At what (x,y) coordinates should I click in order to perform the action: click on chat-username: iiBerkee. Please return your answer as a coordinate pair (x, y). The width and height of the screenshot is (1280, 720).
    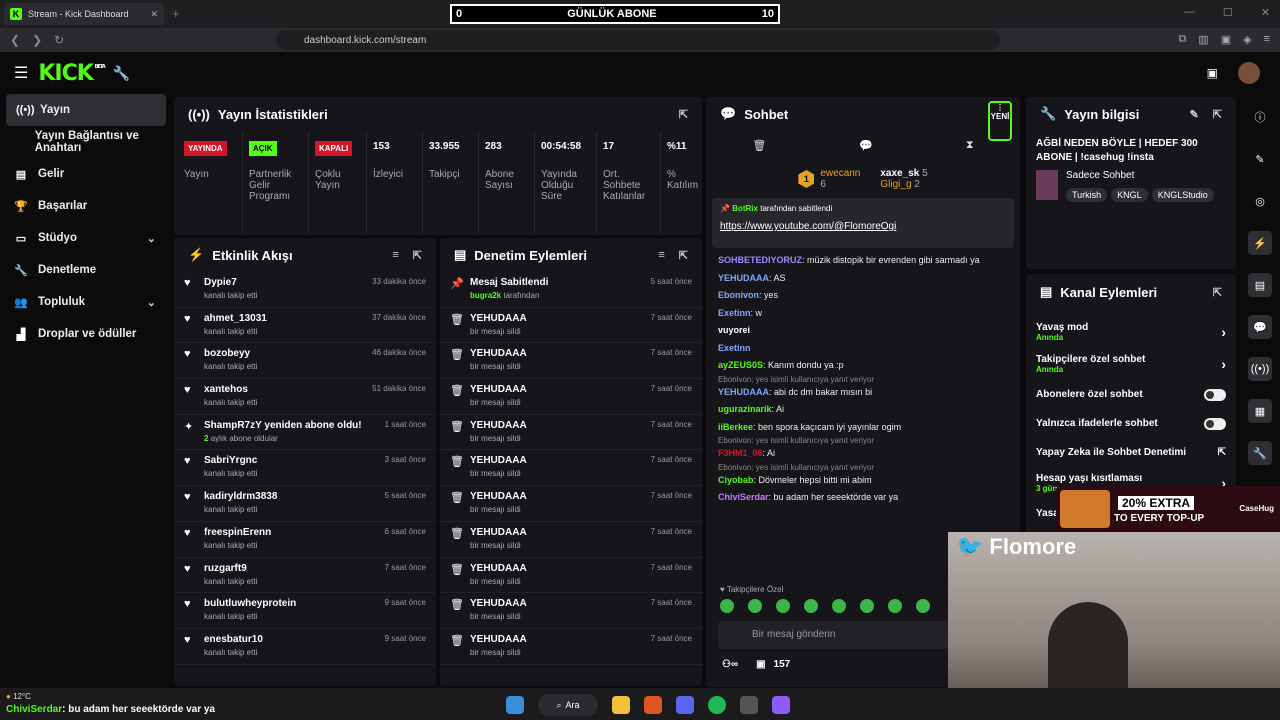
    Looking at the image, I should click on (735, 427).